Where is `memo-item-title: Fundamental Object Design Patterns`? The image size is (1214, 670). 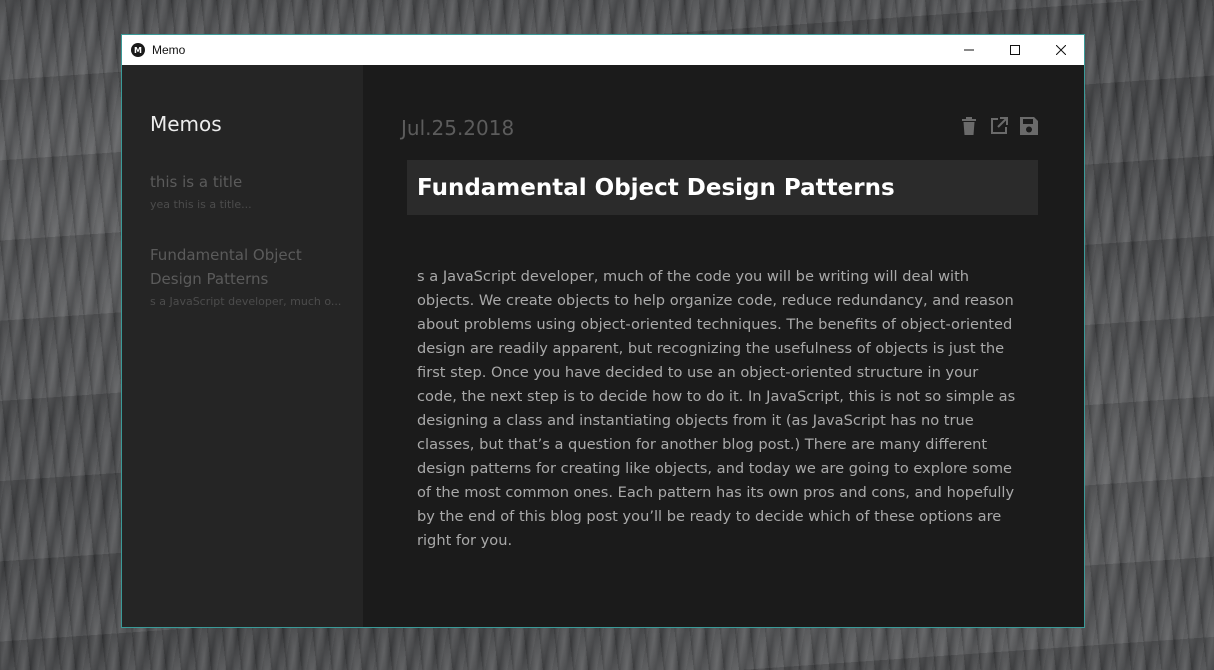 memo-item-title: Fundamental Object Design Patterns is located at coordinates (226, 267).